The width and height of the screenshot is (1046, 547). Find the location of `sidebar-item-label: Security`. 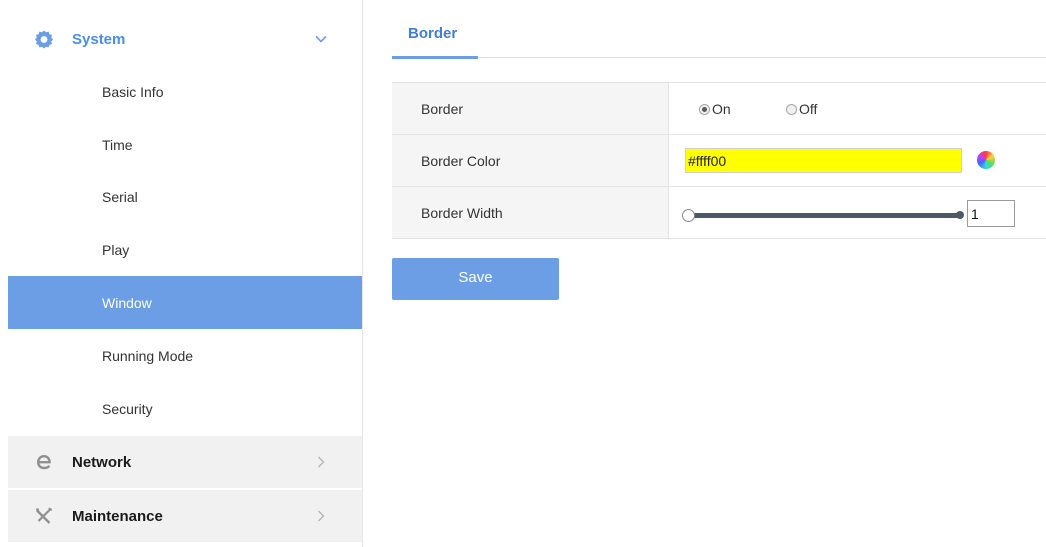

sidebar-item-label: Security is located at coordinates (127, 408).